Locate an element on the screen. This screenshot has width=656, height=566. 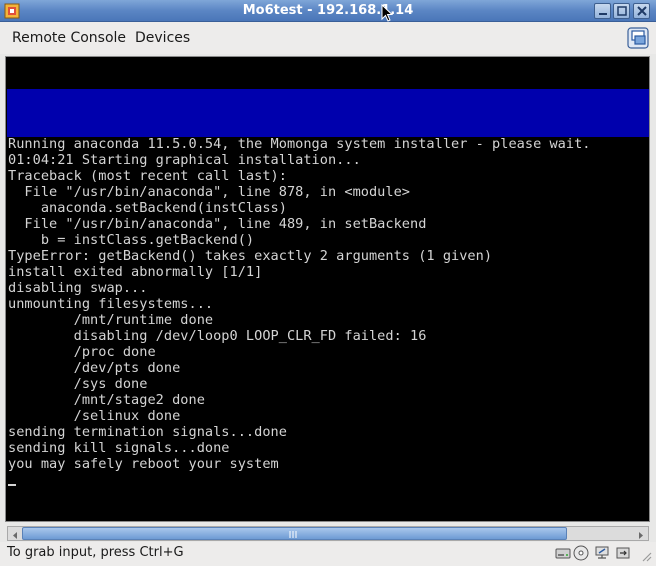
menu-remote-console: Remote Console is located at coordinates (69, 38).